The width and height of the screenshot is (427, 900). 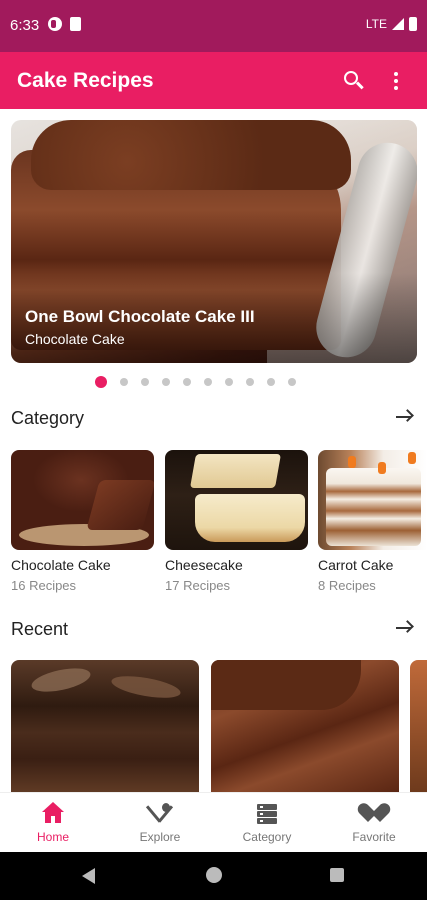 What do you see at coordinates (374, 837) in the screenshot?
I see `nav-label: Favorite` at bounding box center [374, 837].